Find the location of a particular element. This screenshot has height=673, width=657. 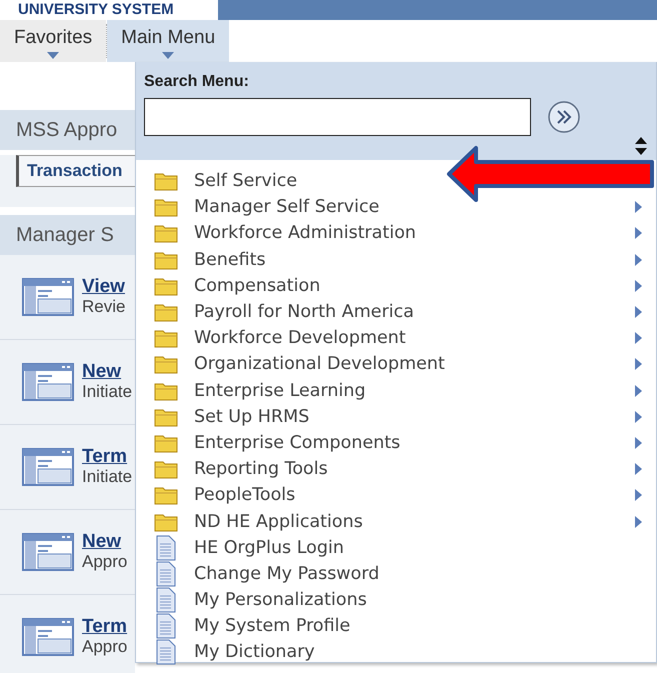

menu-item: PeopleTools is located at coordinates (396, 495).